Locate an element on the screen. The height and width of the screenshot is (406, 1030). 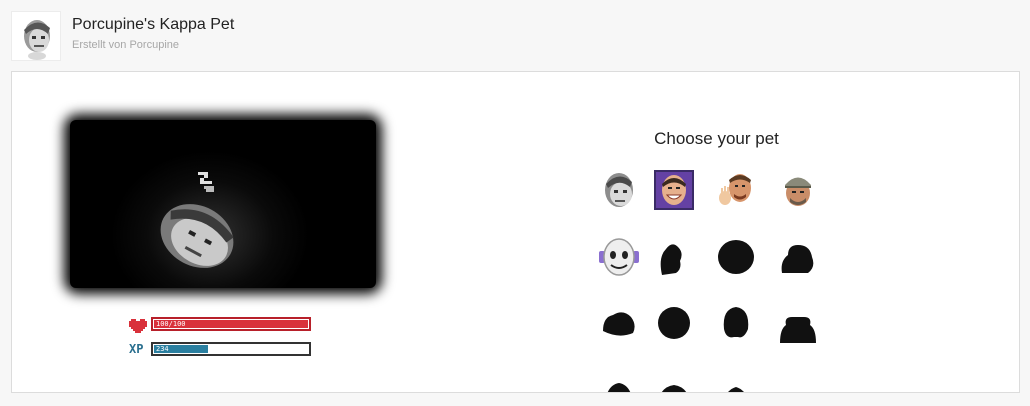
pet-option-cap is located at coordinates (798, 190).